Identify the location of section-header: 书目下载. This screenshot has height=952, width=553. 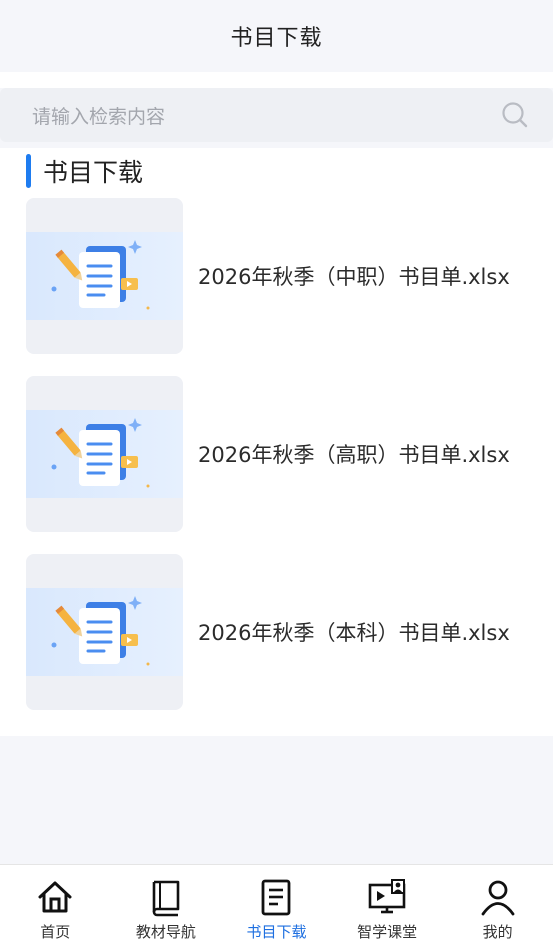
(84, 171).